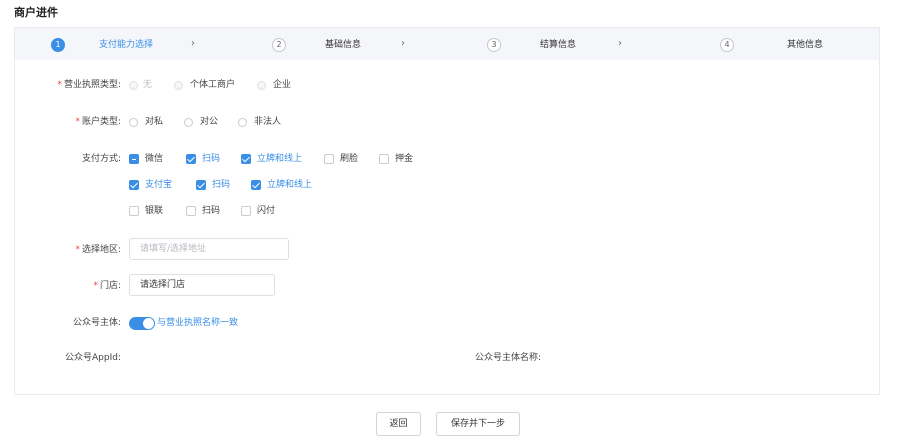 The height and width of the screenshot is (437, 919). What do you see at coordinates (261, 85) in the screenshot?
I see `radio-license-enterprise` at bounding box center [261, 85].